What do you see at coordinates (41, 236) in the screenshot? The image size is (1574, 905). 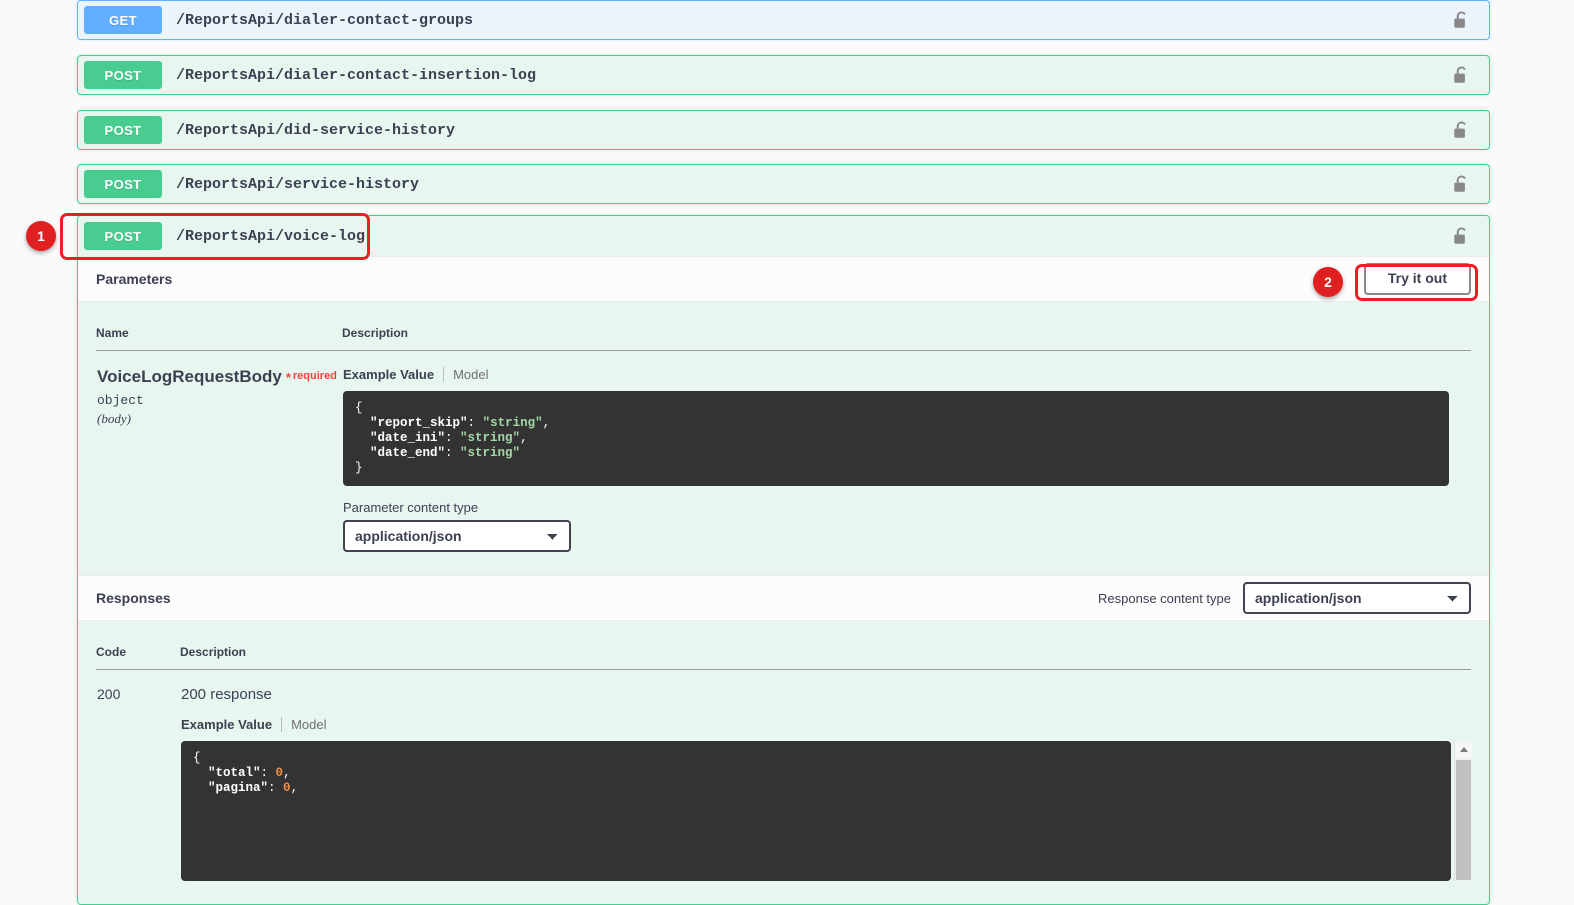 I see `annotation-badge-1: 1` at bounding box center [41, 236].